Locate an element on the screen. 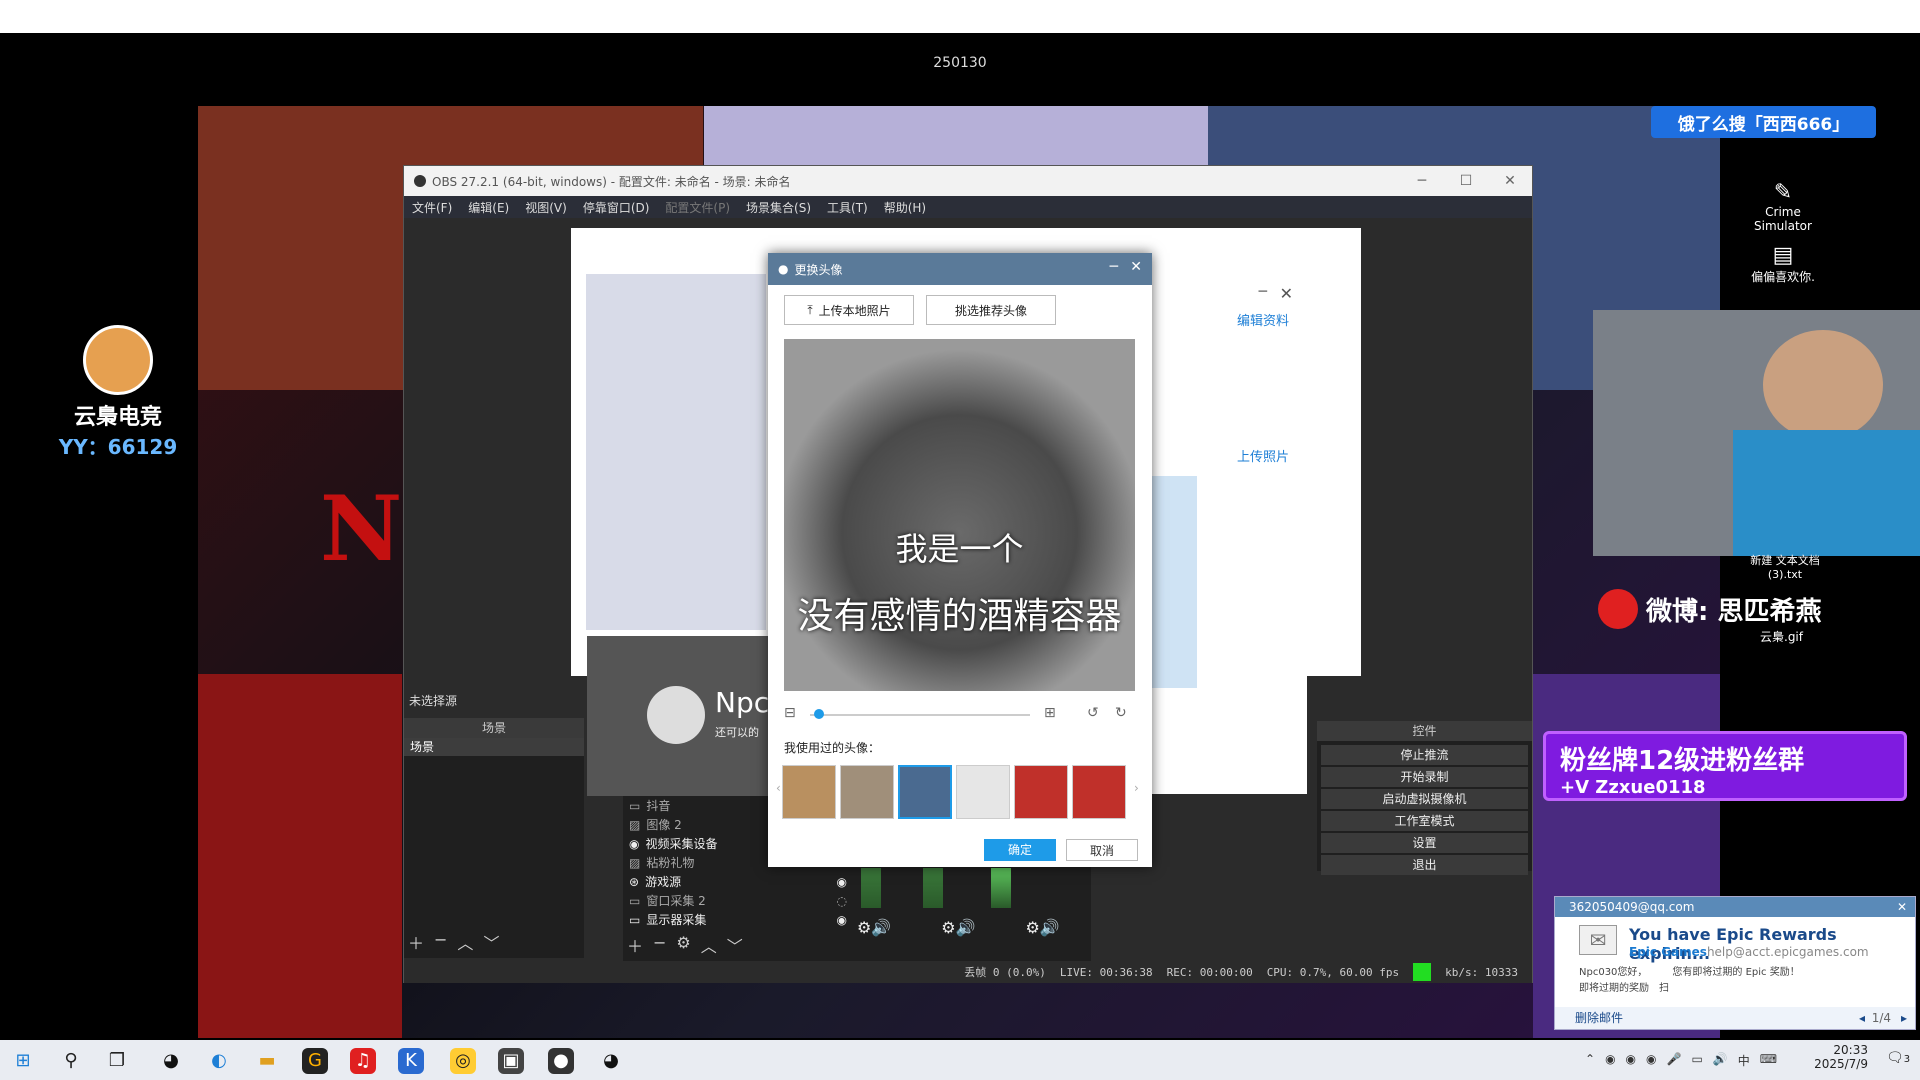  history-avatar-selected is located at coordinates (925, 792).